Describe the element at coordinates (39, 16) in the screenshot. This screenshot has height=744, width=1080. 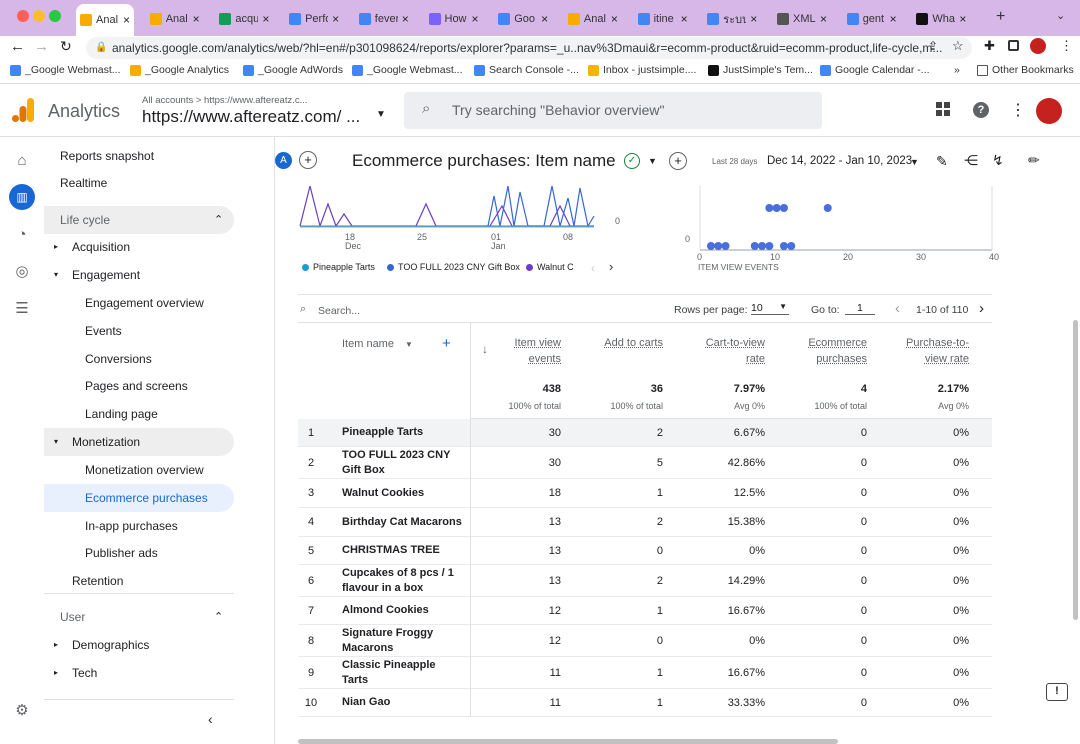
I see `minimize-window-button` at that location.